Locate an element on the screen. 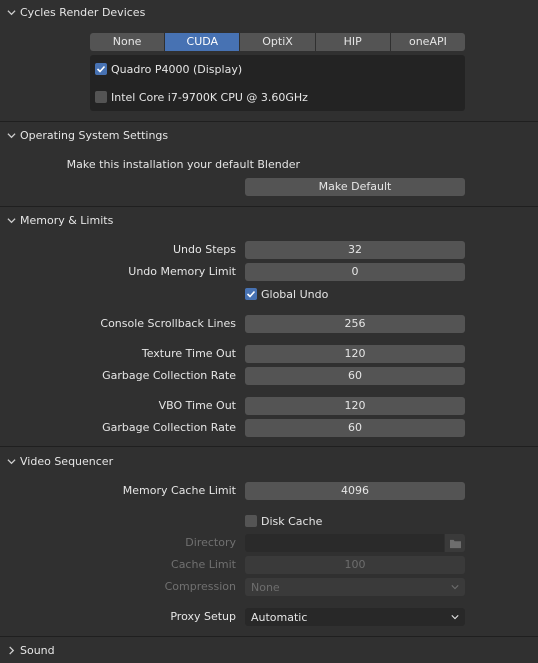 The height and width of the screenshot is (663, 538). section-header-cycles: Cycles Render Devices is located at coordinates (269, 12).